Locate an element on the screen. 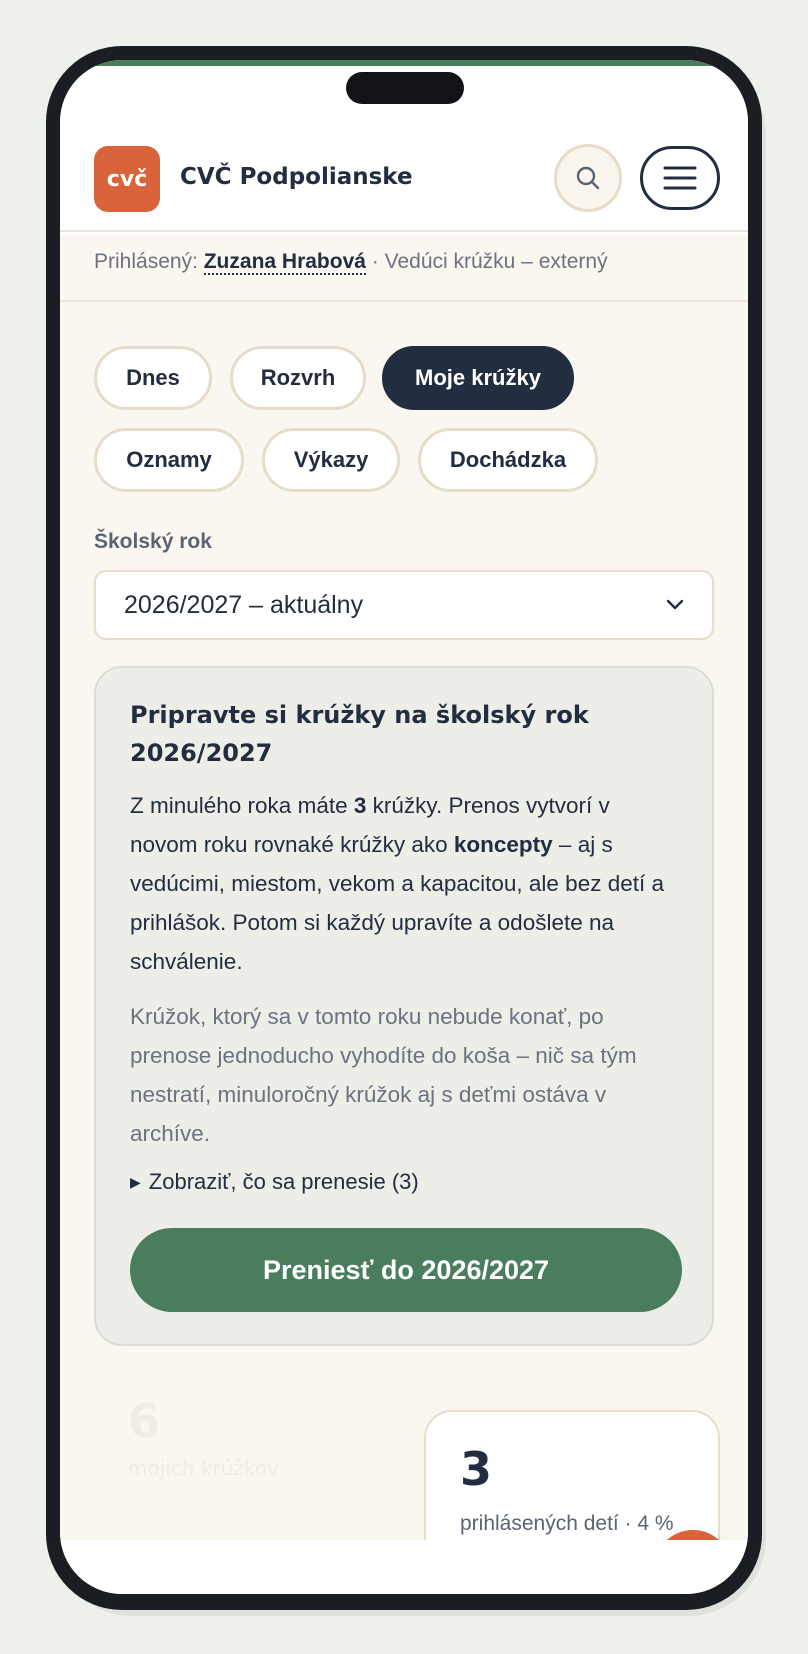 This screenshot has height=1654, width=808. logged-in-prefix: Prihlásený: is located at coordinates (146, 261).